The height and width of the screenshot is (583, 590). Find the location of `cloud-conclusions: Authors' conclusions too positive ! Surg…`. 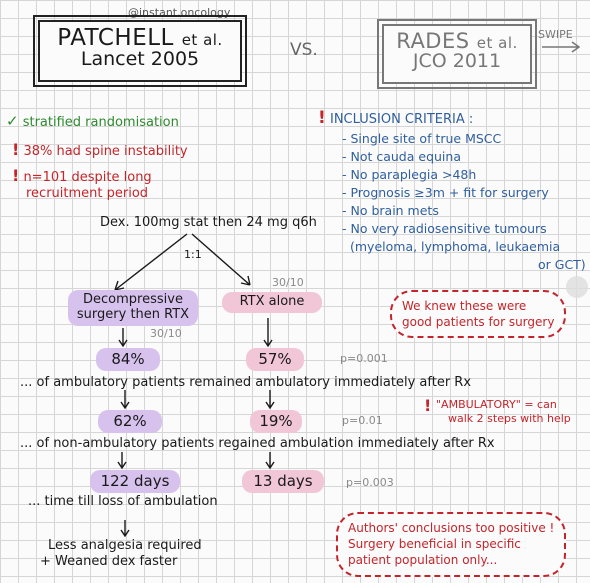

cloud-conclusions: Authors' conclusions too positive ! Surg… is located at coordinates (451, 544).